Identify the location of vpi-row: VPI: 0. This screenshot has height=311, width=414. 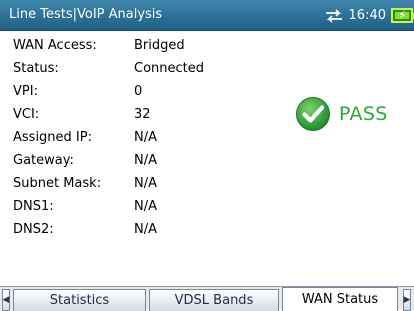
(130, 92).